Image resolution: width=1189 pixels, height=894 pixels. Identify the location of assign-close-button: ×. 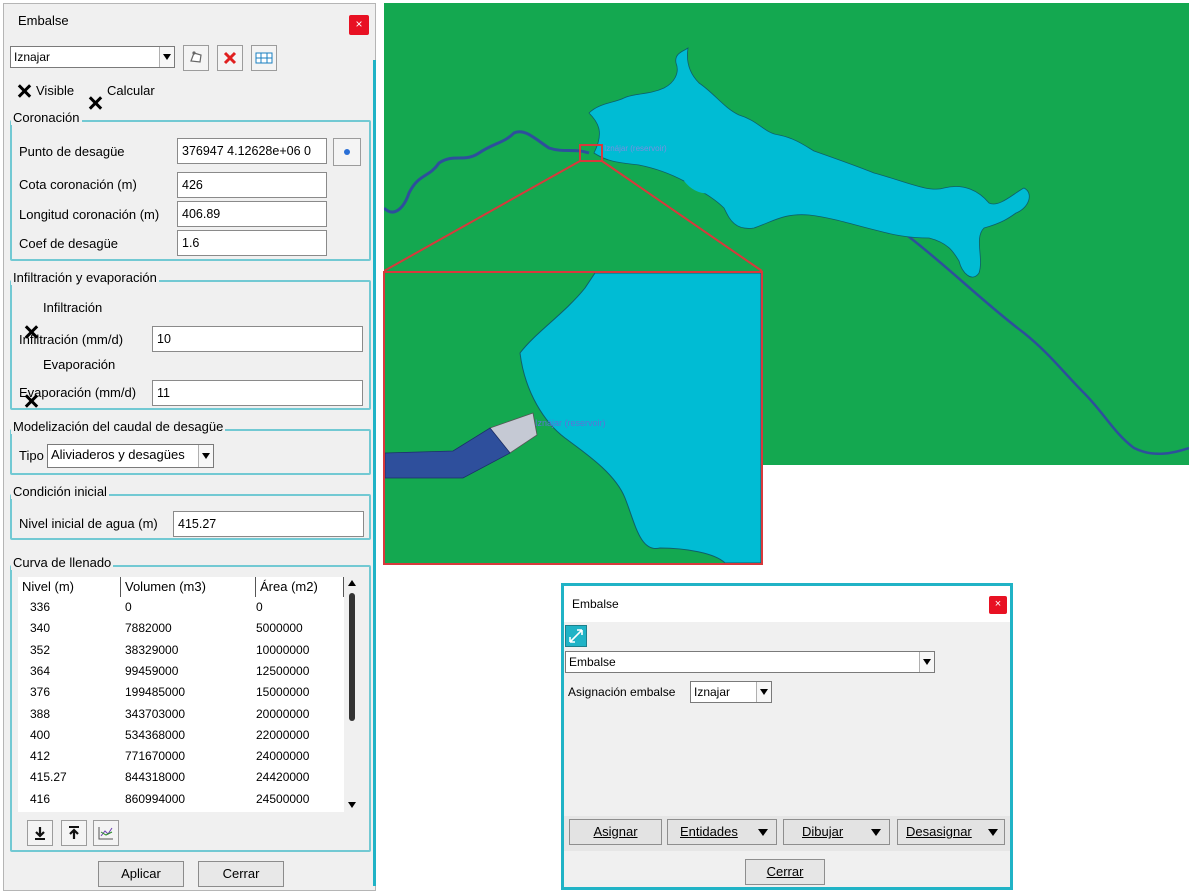
(998, 605).